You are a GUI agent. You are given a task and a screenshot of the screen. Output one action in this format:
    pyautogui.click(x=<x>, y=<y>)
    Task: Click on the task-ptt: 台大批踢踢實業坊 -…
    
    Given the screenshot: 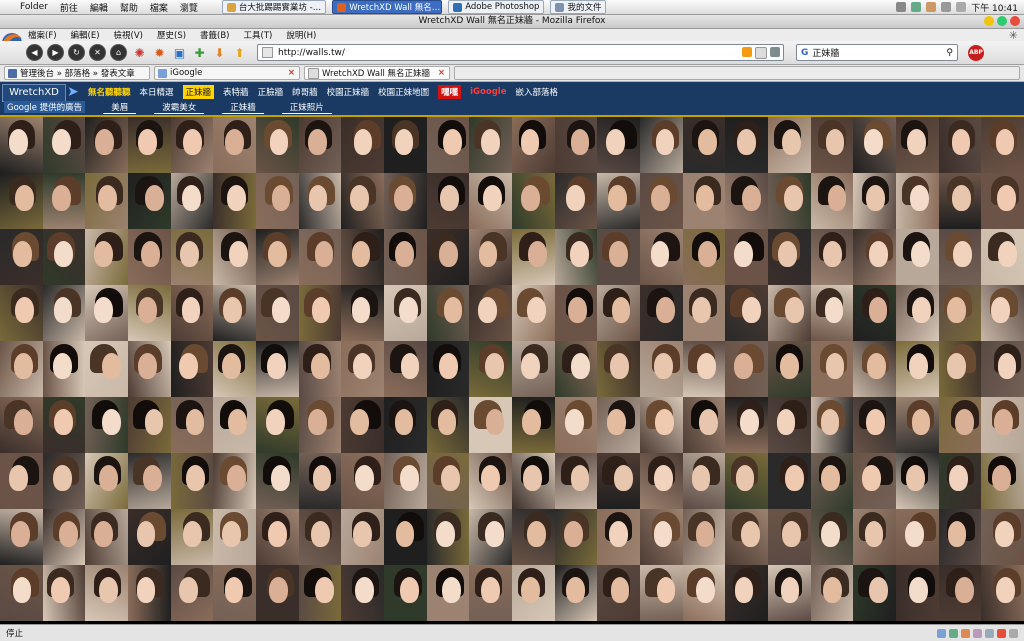 What is the action you would take?
    pyautogui.click(x=274, y=7)
    